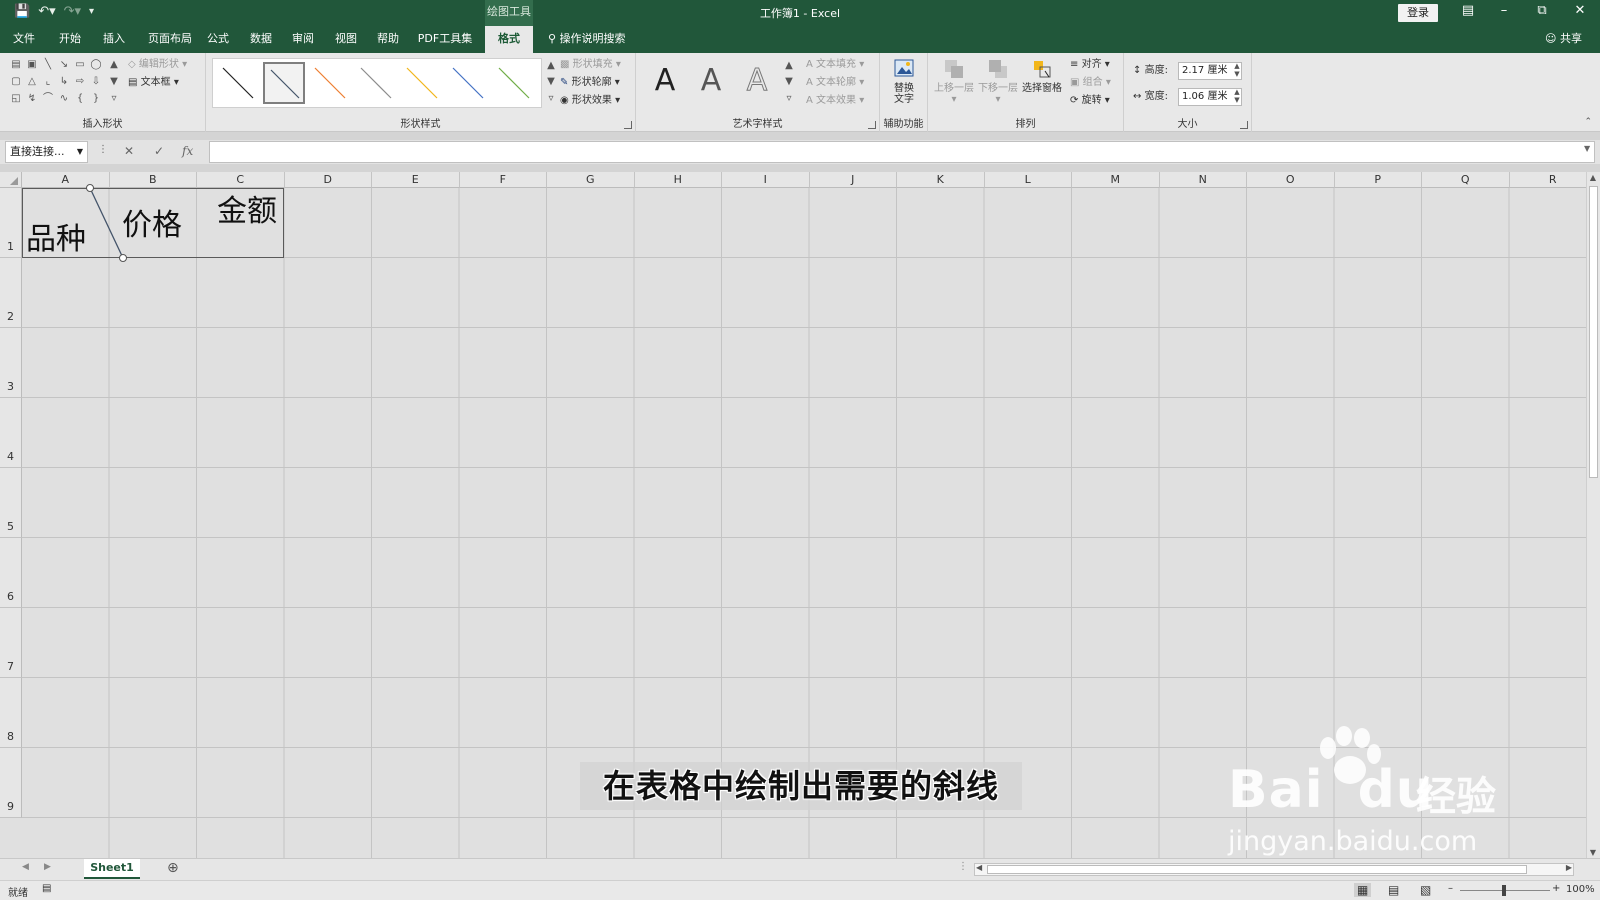 This screenshot has width=1600, height=900. What do you see at coordinates (998, 81) in the screenshot?
I see `send-backward-button: 下移一层 ▾` at bounding box center [998, 81].